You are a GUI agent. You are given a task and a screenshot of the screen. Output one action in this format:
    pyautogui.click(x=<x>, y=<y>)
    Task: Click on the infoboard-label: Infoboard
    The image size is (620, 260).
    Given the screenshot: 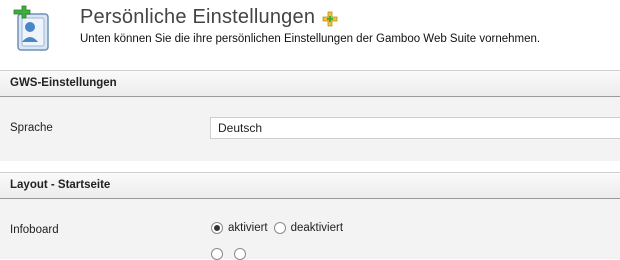 What is the action you would take?
    pyautogui.click(x=34, y=230)
    